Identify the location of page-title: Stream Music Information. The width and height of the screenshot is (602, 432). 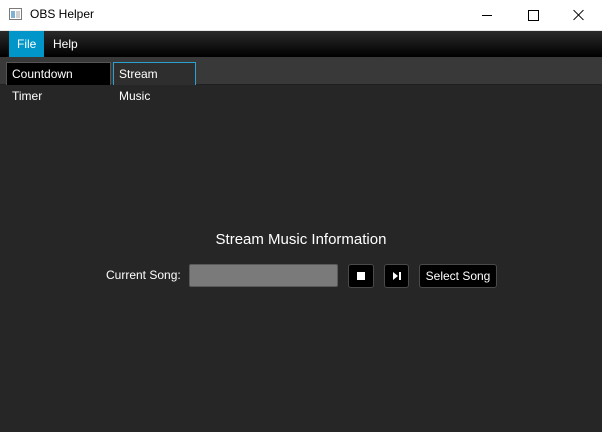
(301, 239).